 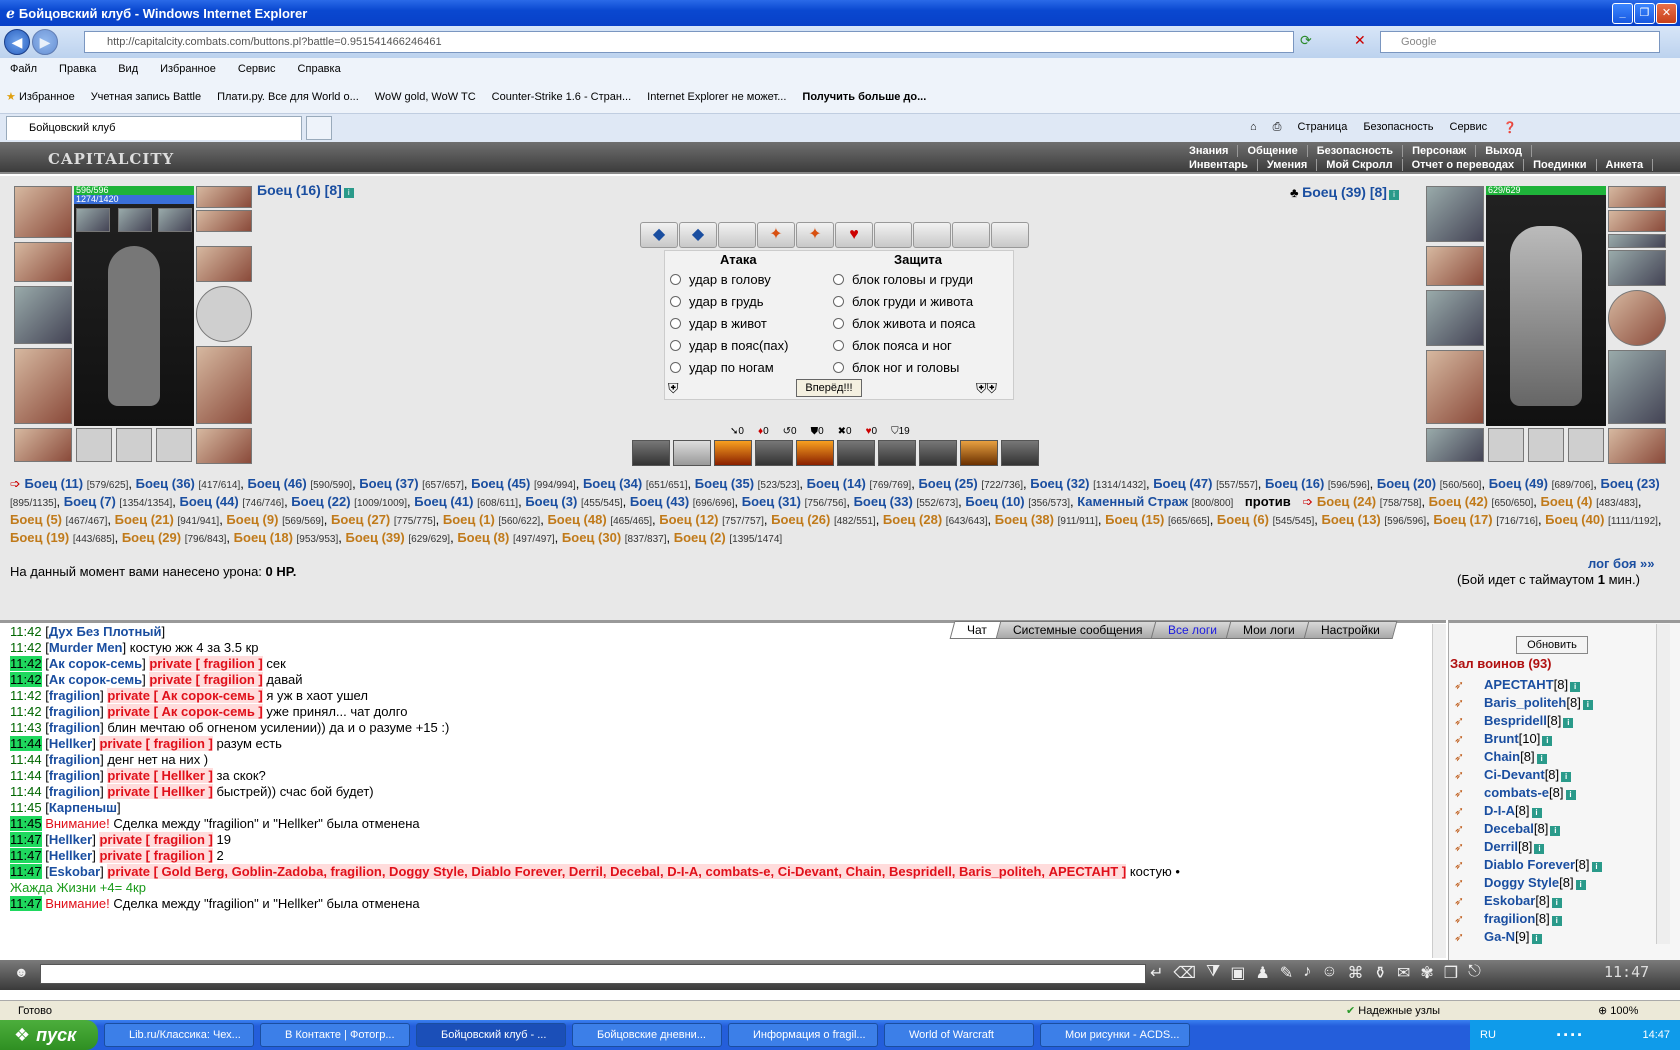 What do you see at coordinates (224, 197) in the screenshot?
I see `amulet-slot` at bounding box center [224, 197].